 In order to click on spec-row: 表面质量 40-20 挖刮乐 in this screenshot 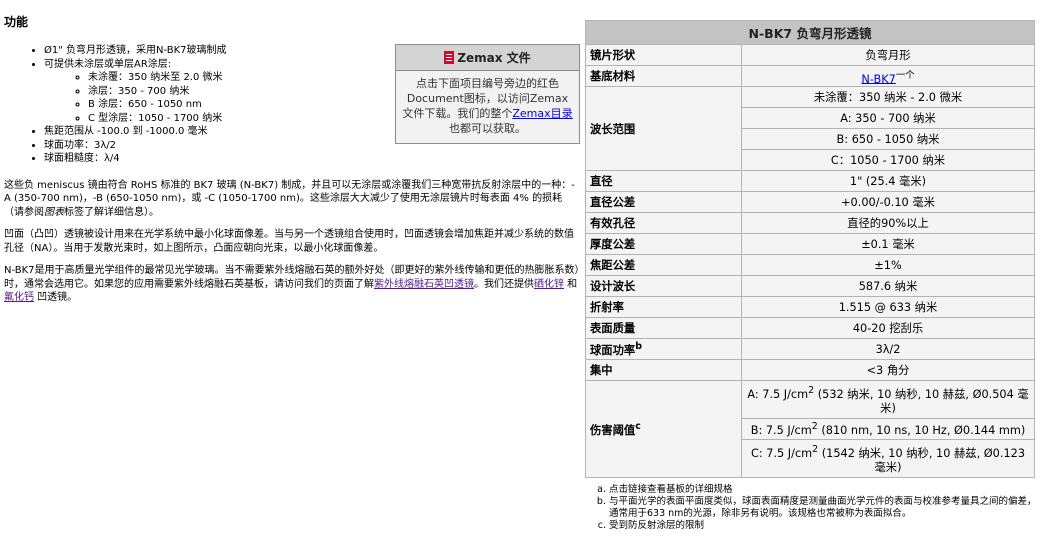, I will do `click(810, 328)`.